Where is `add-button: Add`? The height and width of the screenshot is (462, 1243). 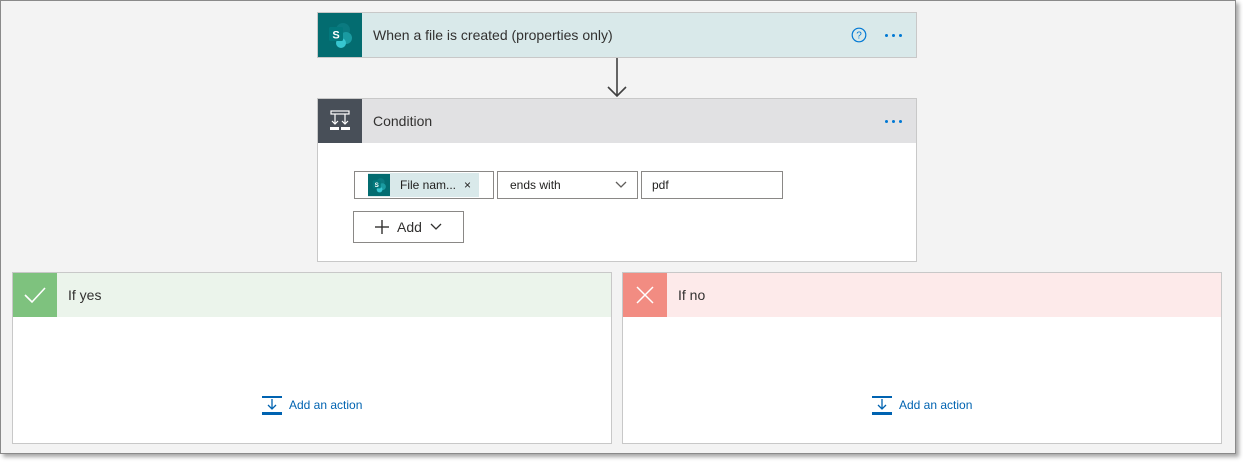 add-button: Add is located at coordinates (408, 227).